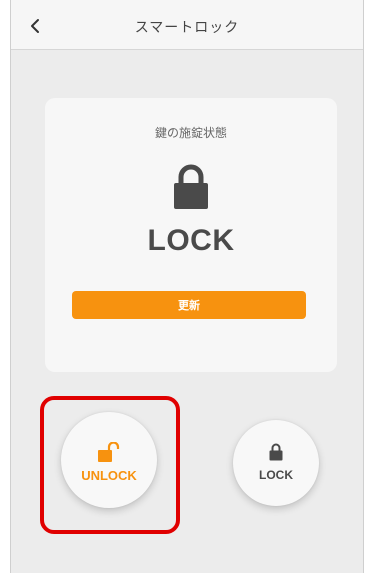  Describe the element at coordinates (109, 452) in the screenshot. I see `padlock-open-icon` at that location.